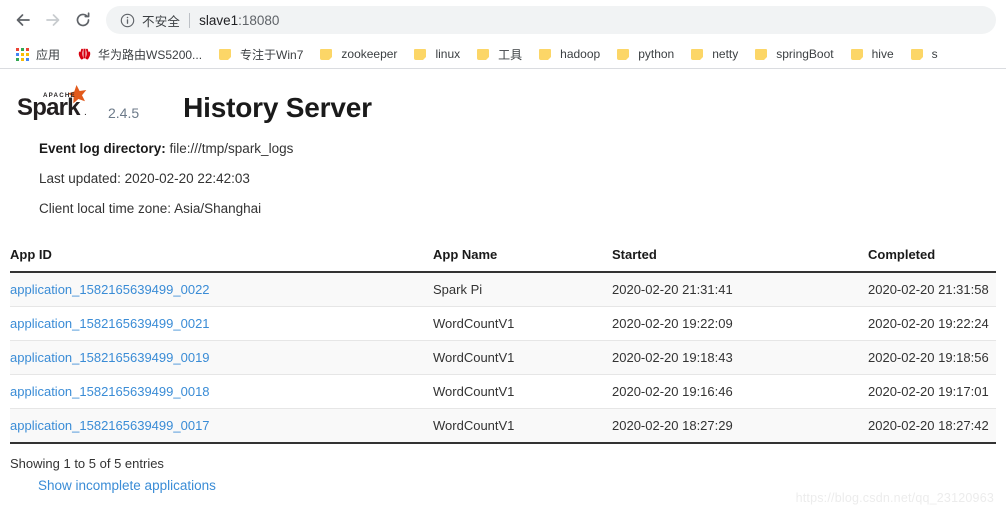 The image size is (1006, 516). I want to click on entries-summary: Showing 1 to 5 of 5 entries, so click(87, 463).